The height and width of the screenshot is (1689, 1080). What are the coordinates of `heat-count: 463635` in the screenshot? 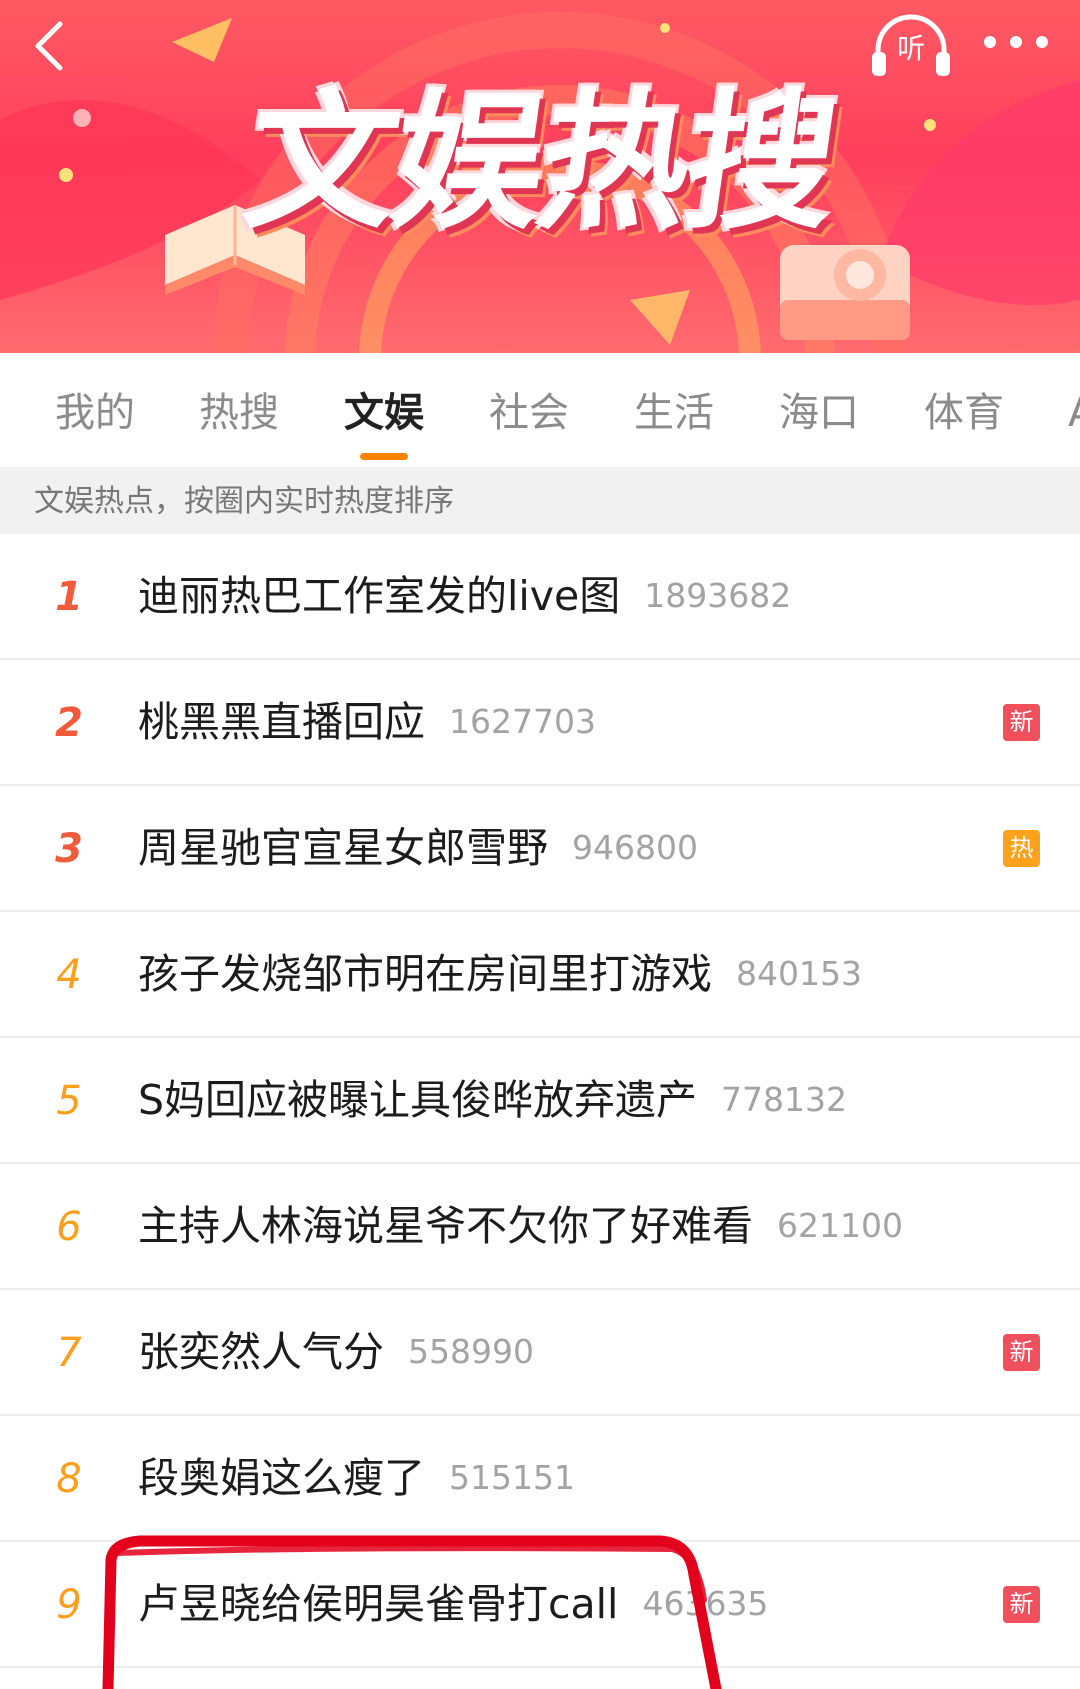 It's located at (705, 1603).